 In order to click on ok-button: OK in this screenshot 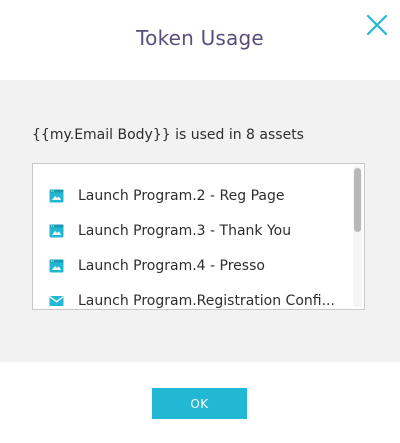, I will do `click(199, 403)`.